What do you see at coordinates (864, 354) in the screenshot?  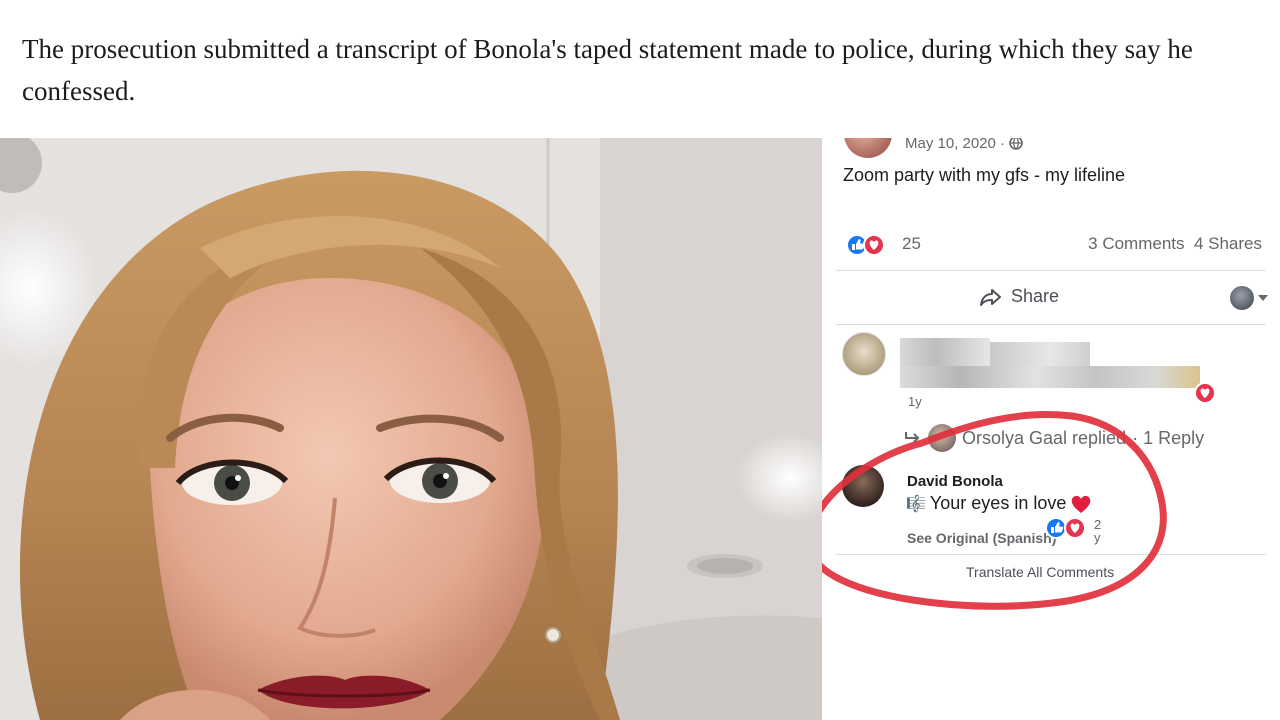 I see `commenter-avatar` at bounding box center [864, 354].